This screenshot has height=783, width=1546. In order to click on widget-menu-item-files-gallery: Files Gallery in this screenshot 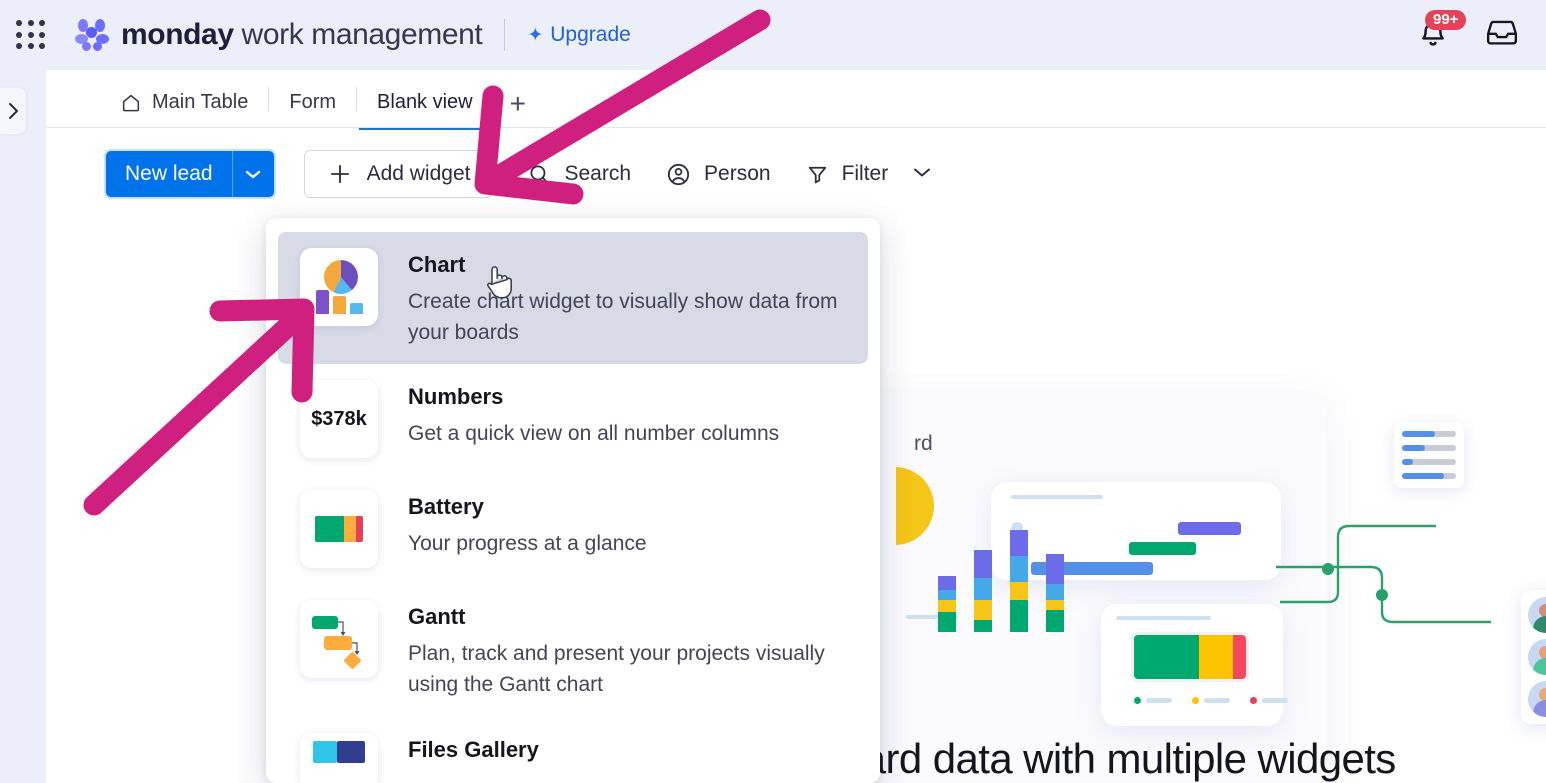, I will do `click(573, 750)`.